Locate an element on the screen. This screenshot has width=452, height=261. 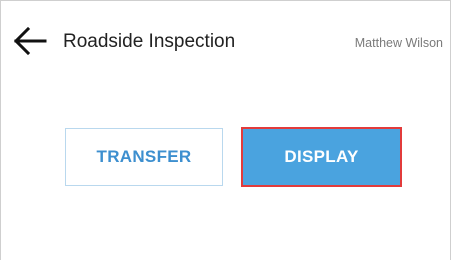
transfer-button-label: TRANSFER is located at coordinates (144, 156).